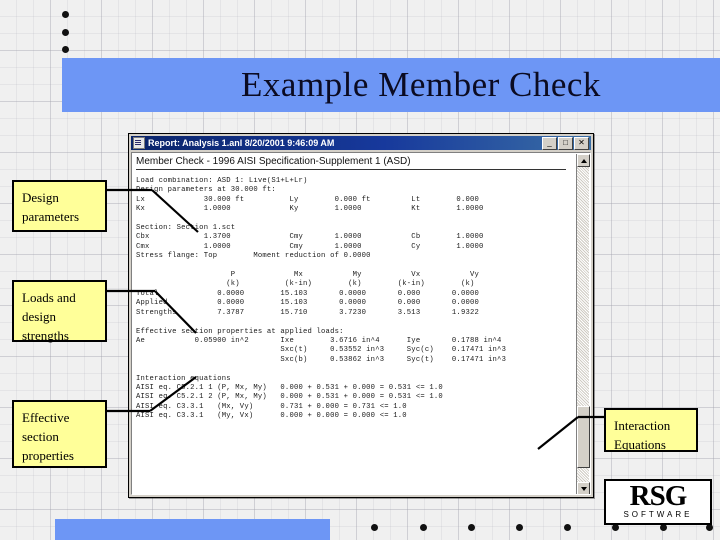 The image size is (720, 540). I want to click on close-button: ✕, so click(581, 143).